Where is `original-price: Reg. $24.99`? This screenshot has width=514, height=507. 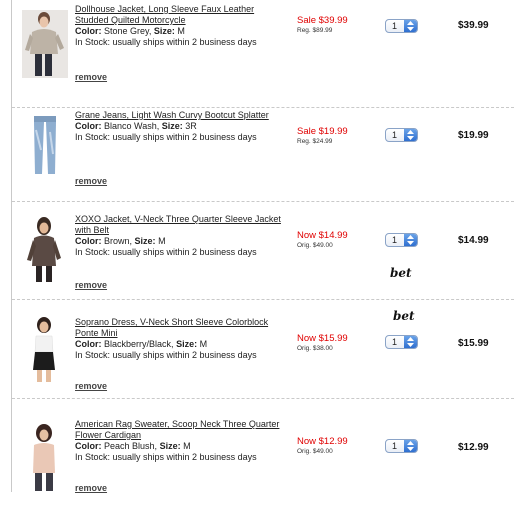
original-price: Reg. $24.99 is located at coordinates (315, 141).